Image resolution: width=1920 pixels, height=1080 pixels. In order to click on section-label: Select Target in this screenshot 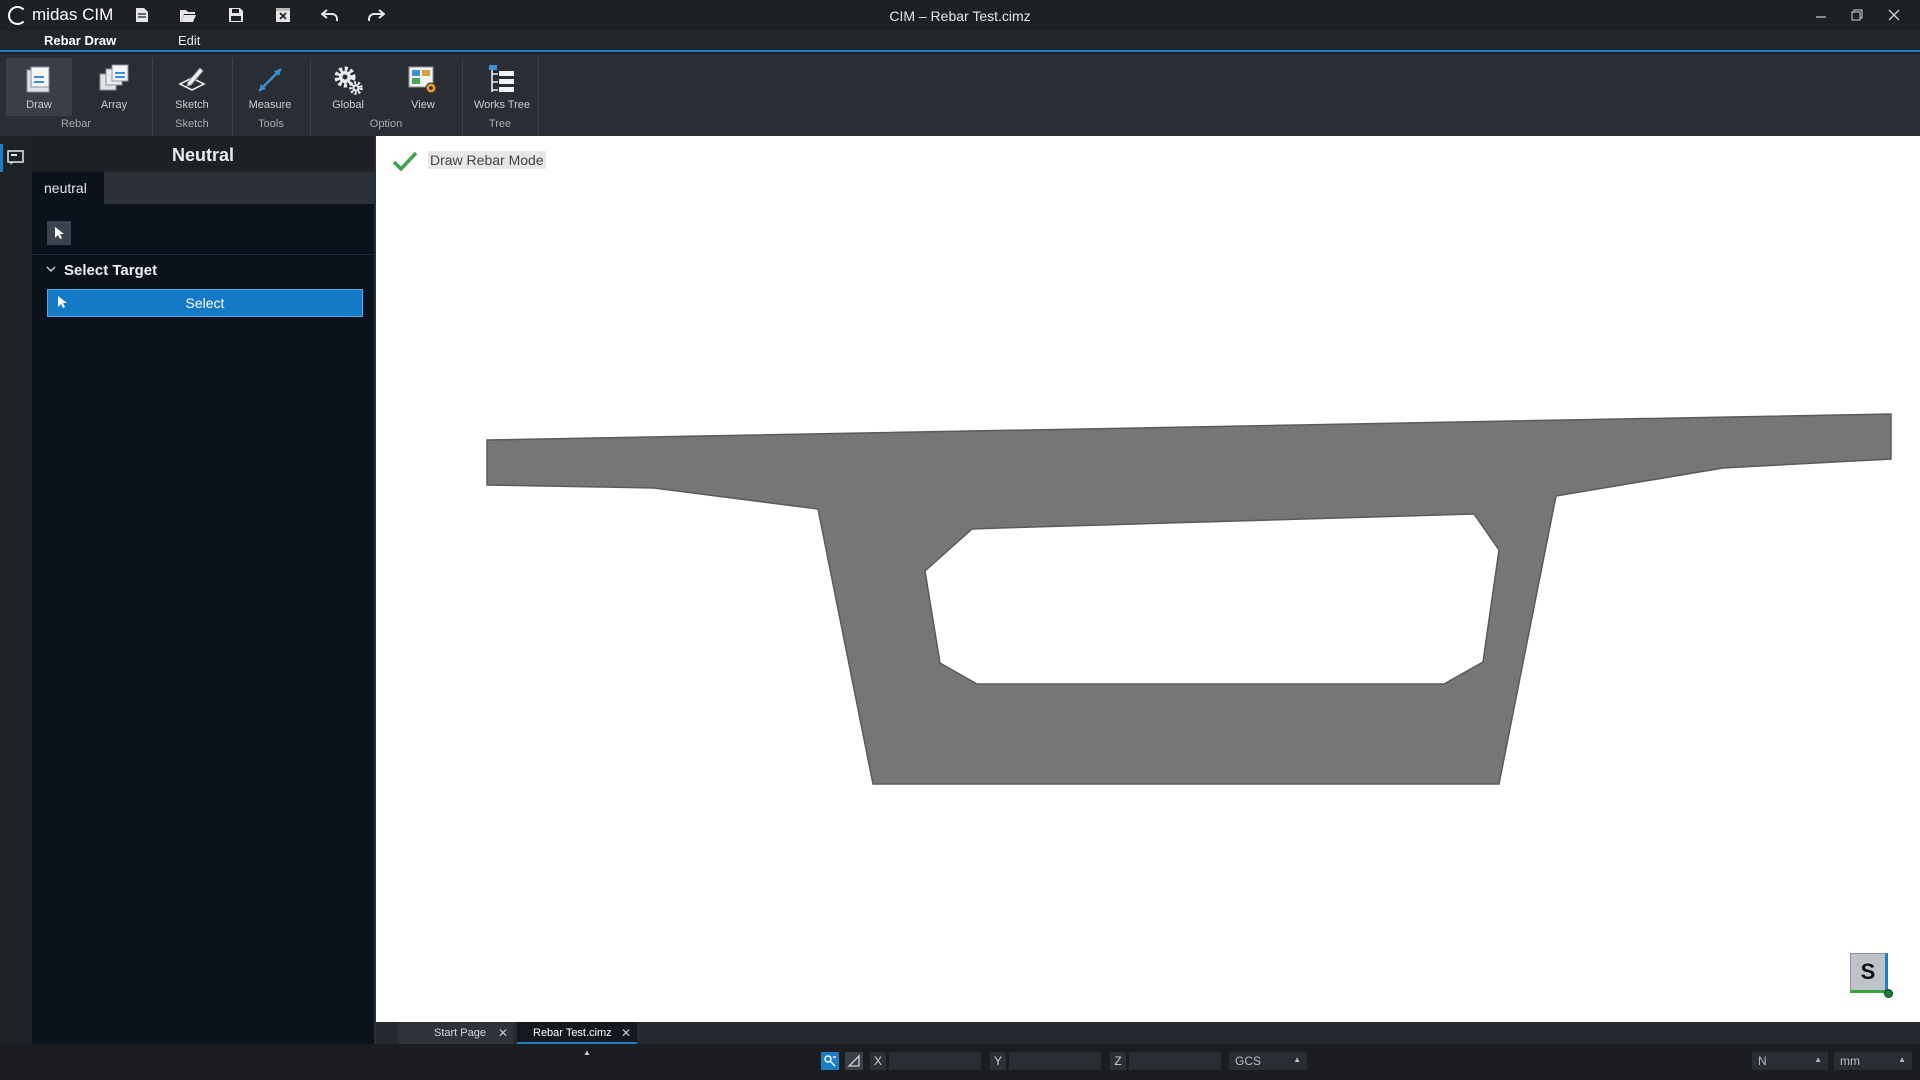, I will do `click(111, 270)`.